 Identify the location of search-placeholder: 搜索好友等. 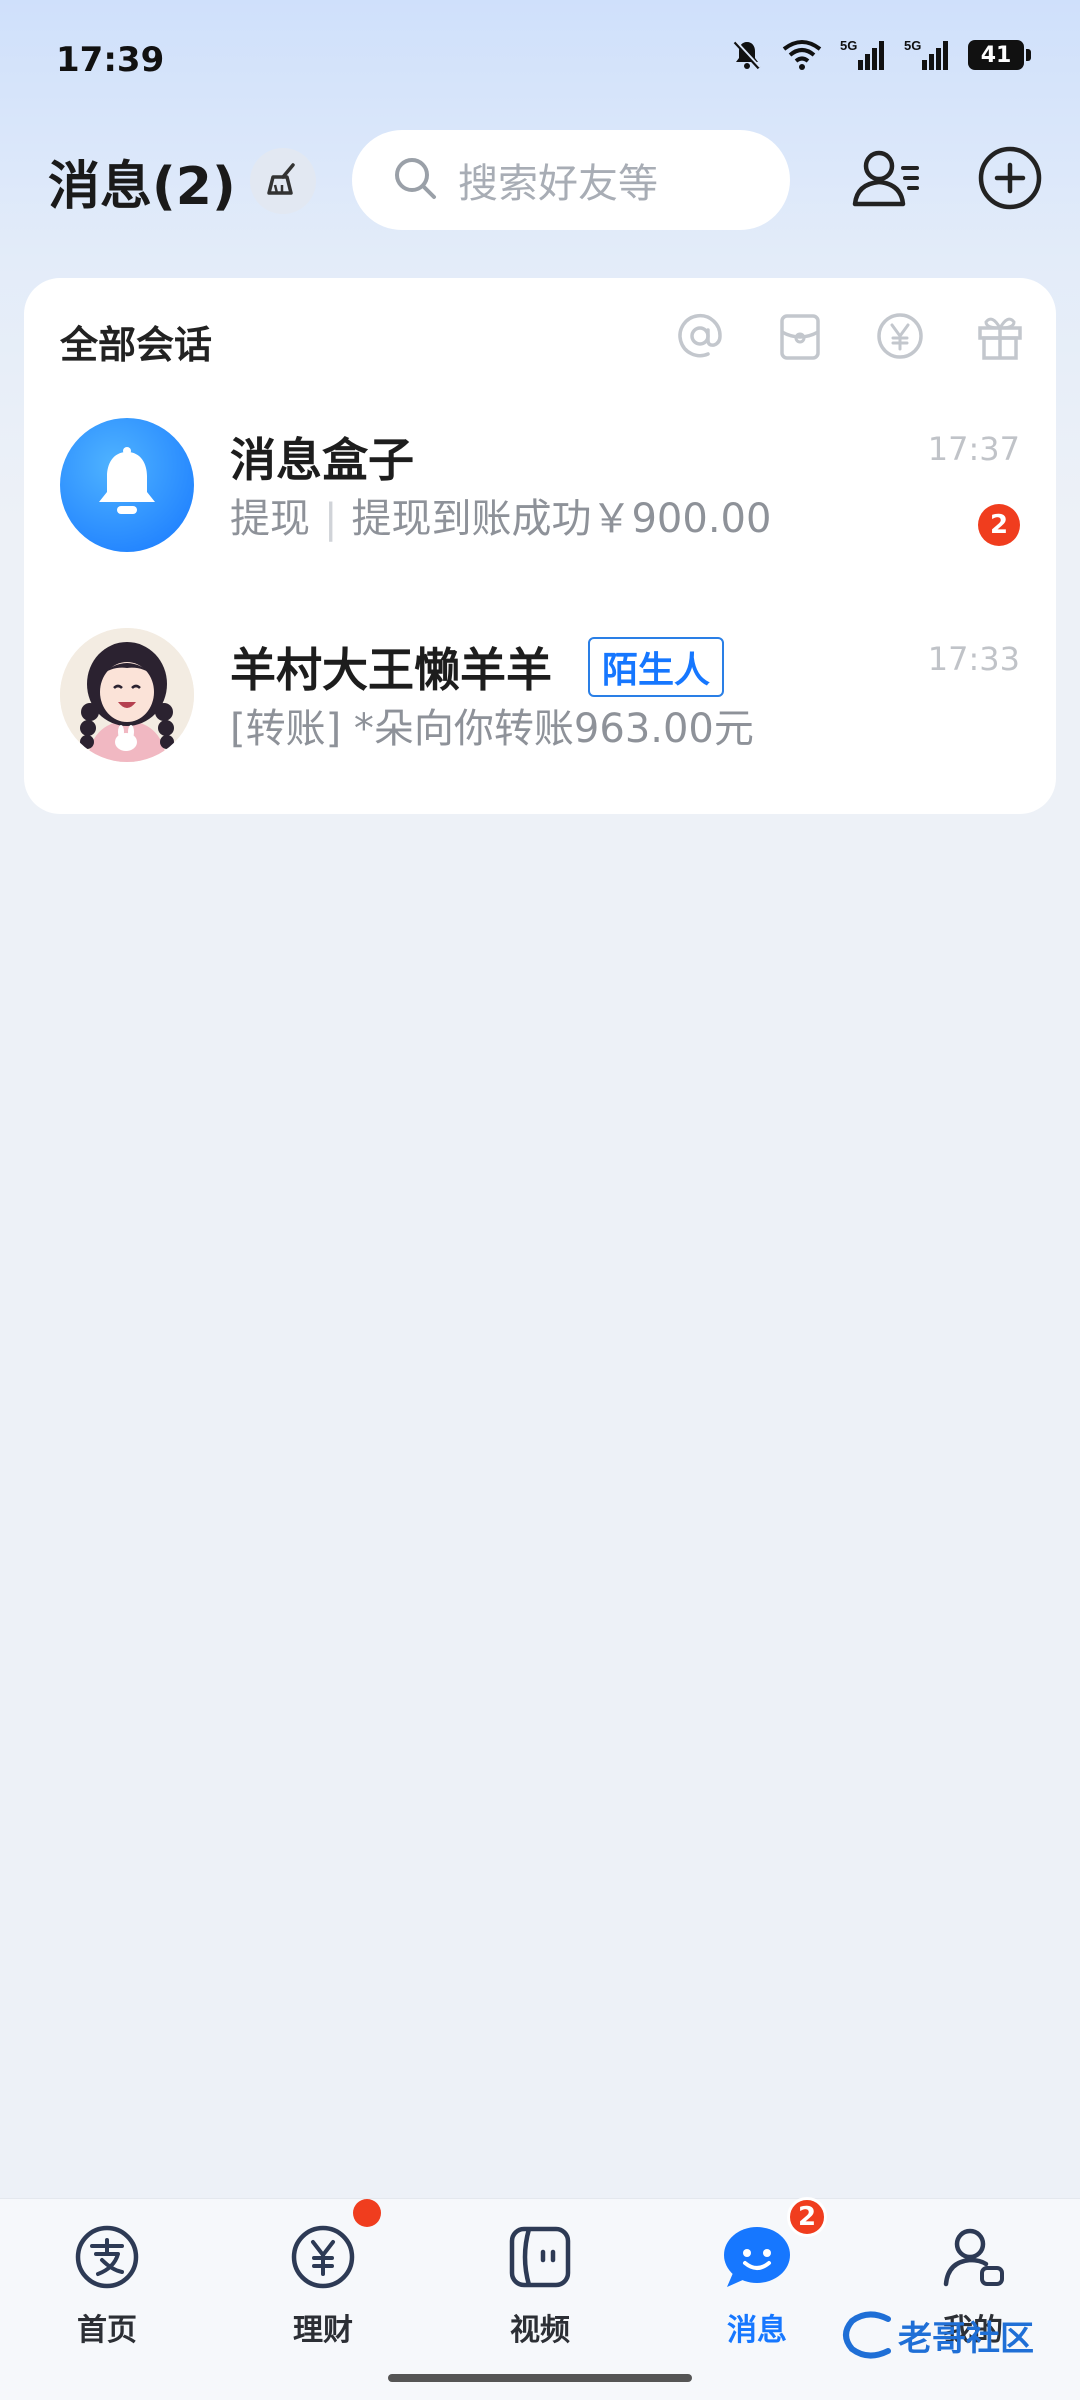
(558, 184).